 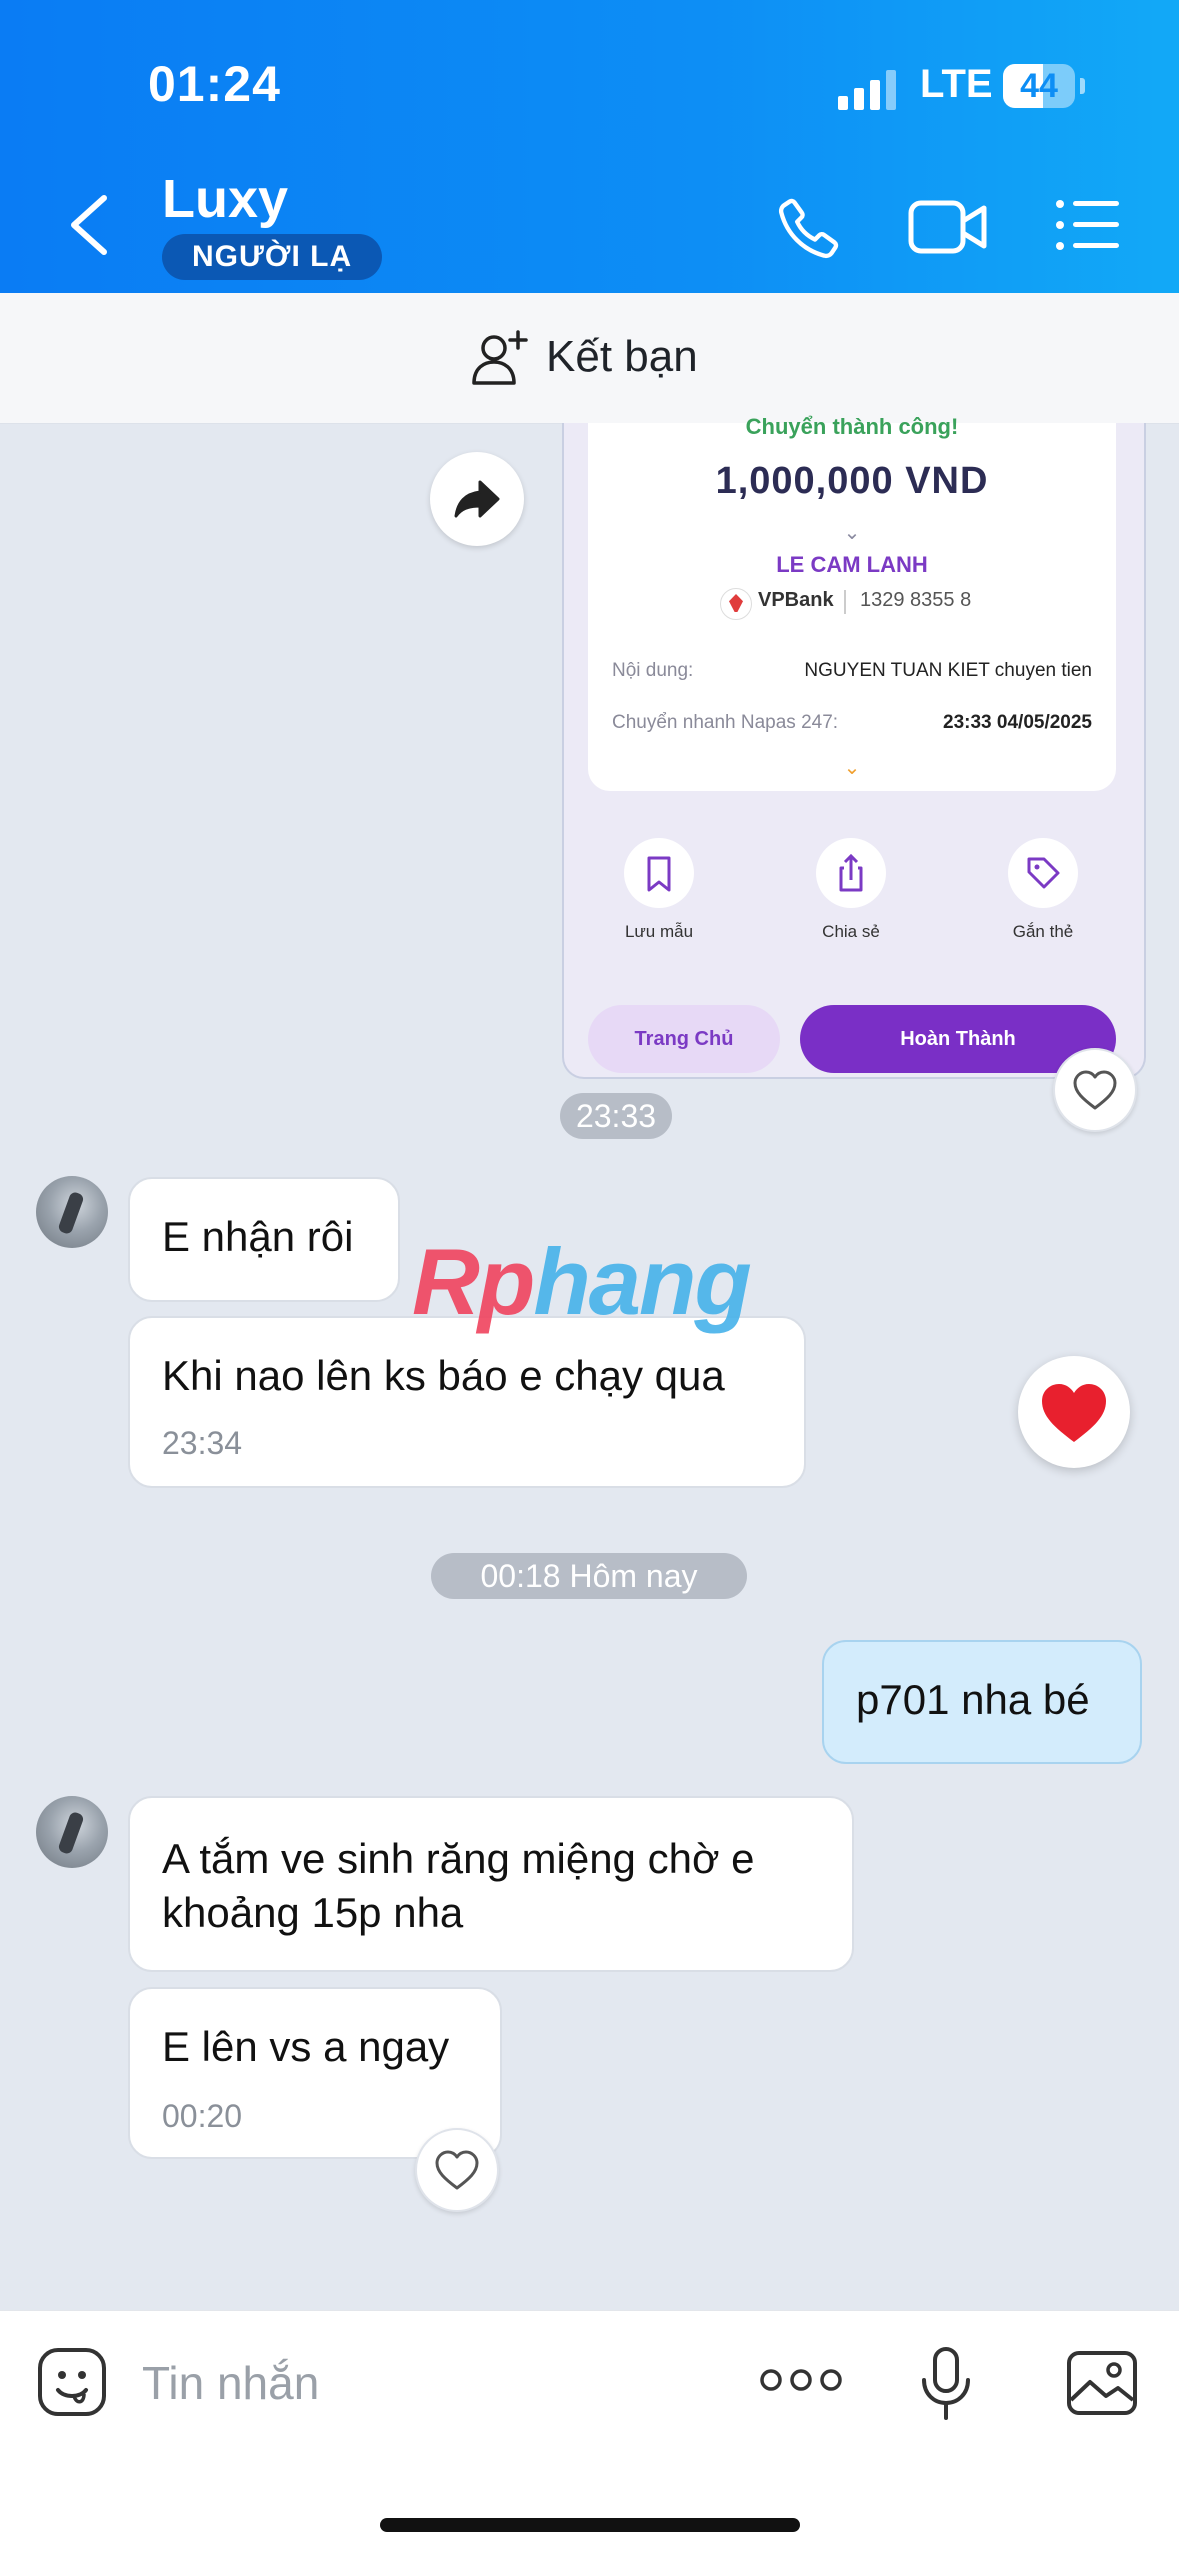 I want to click on message-bubble-incoming: Khi nao lên ks báo e chạy qua, so click(x=467, y=1402).